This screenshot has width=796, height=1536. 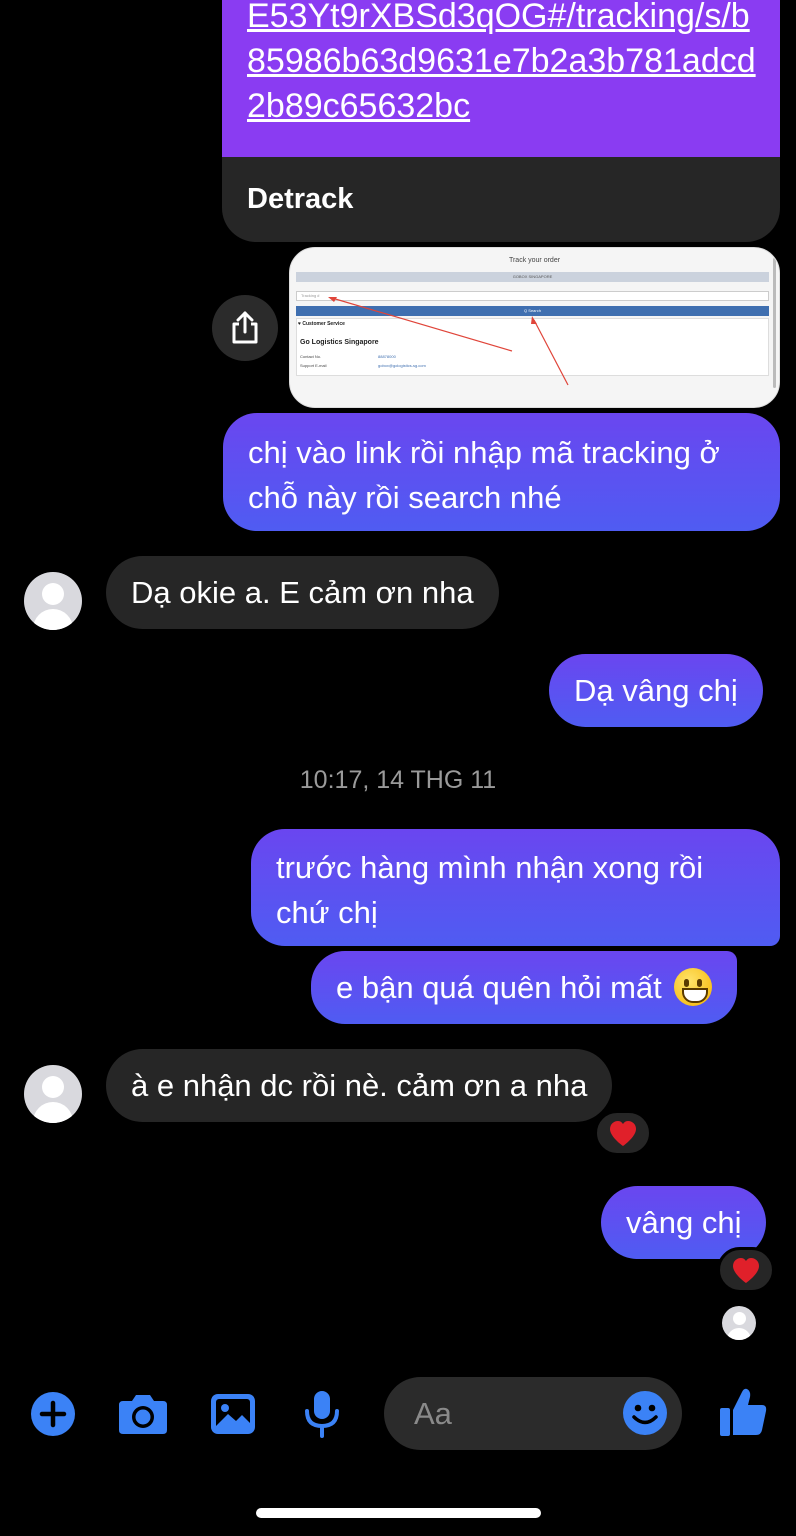 I want to click on message-text: e bận quá quên hỏi mất, so click(x=499, y=987).